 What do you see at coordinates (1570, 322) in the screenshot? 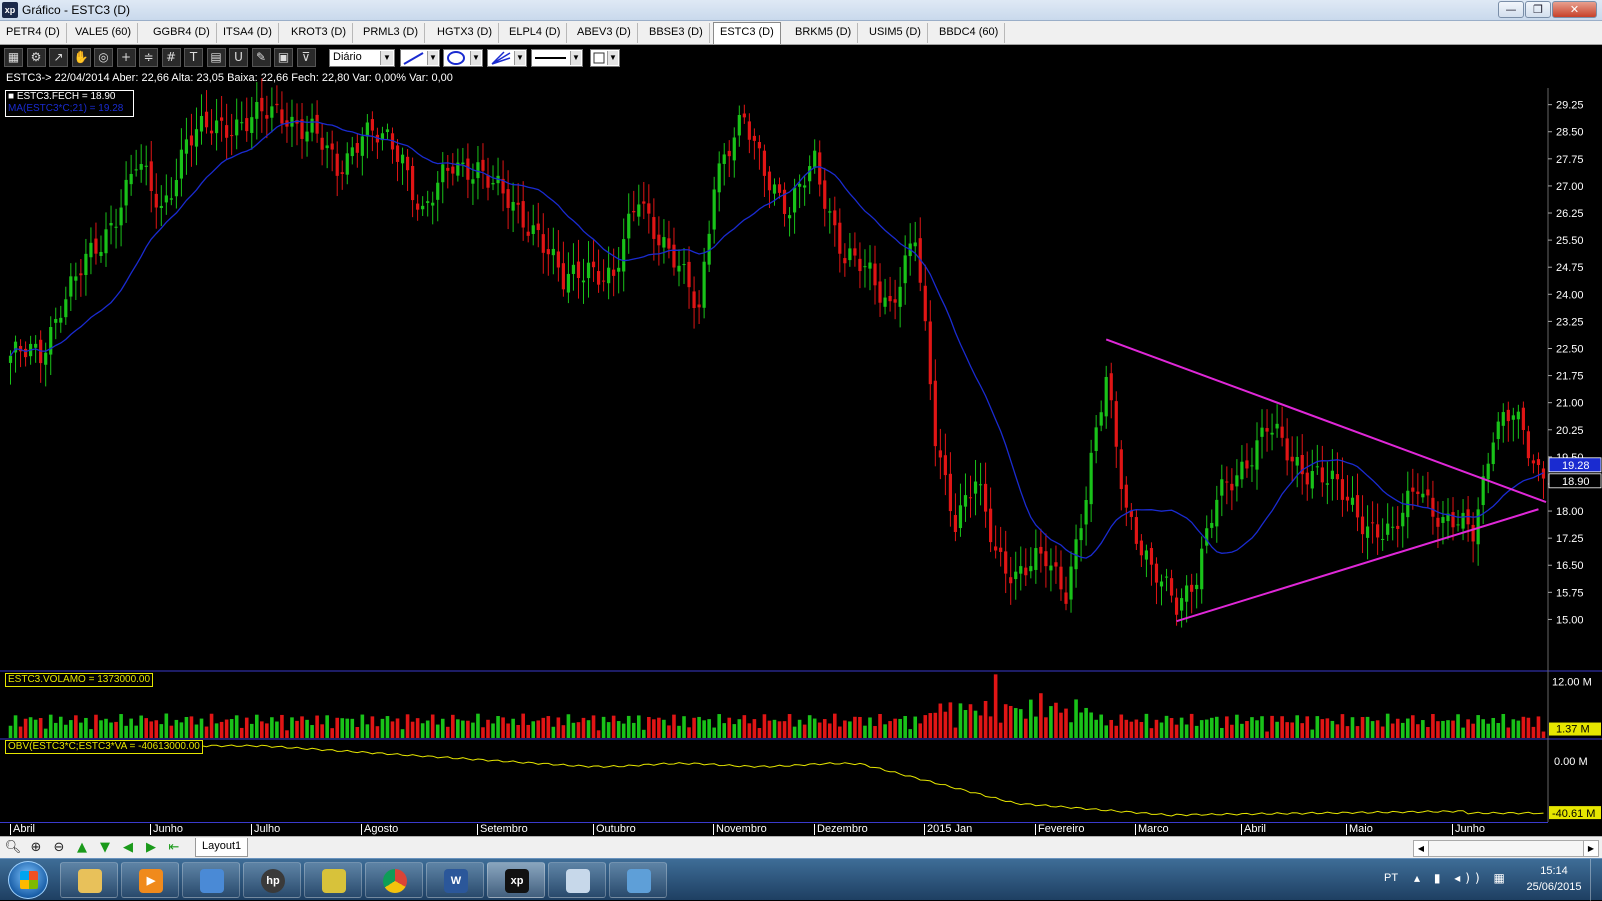
I see `price-tick-label: 23.25` at bounding box center [1570, 322].